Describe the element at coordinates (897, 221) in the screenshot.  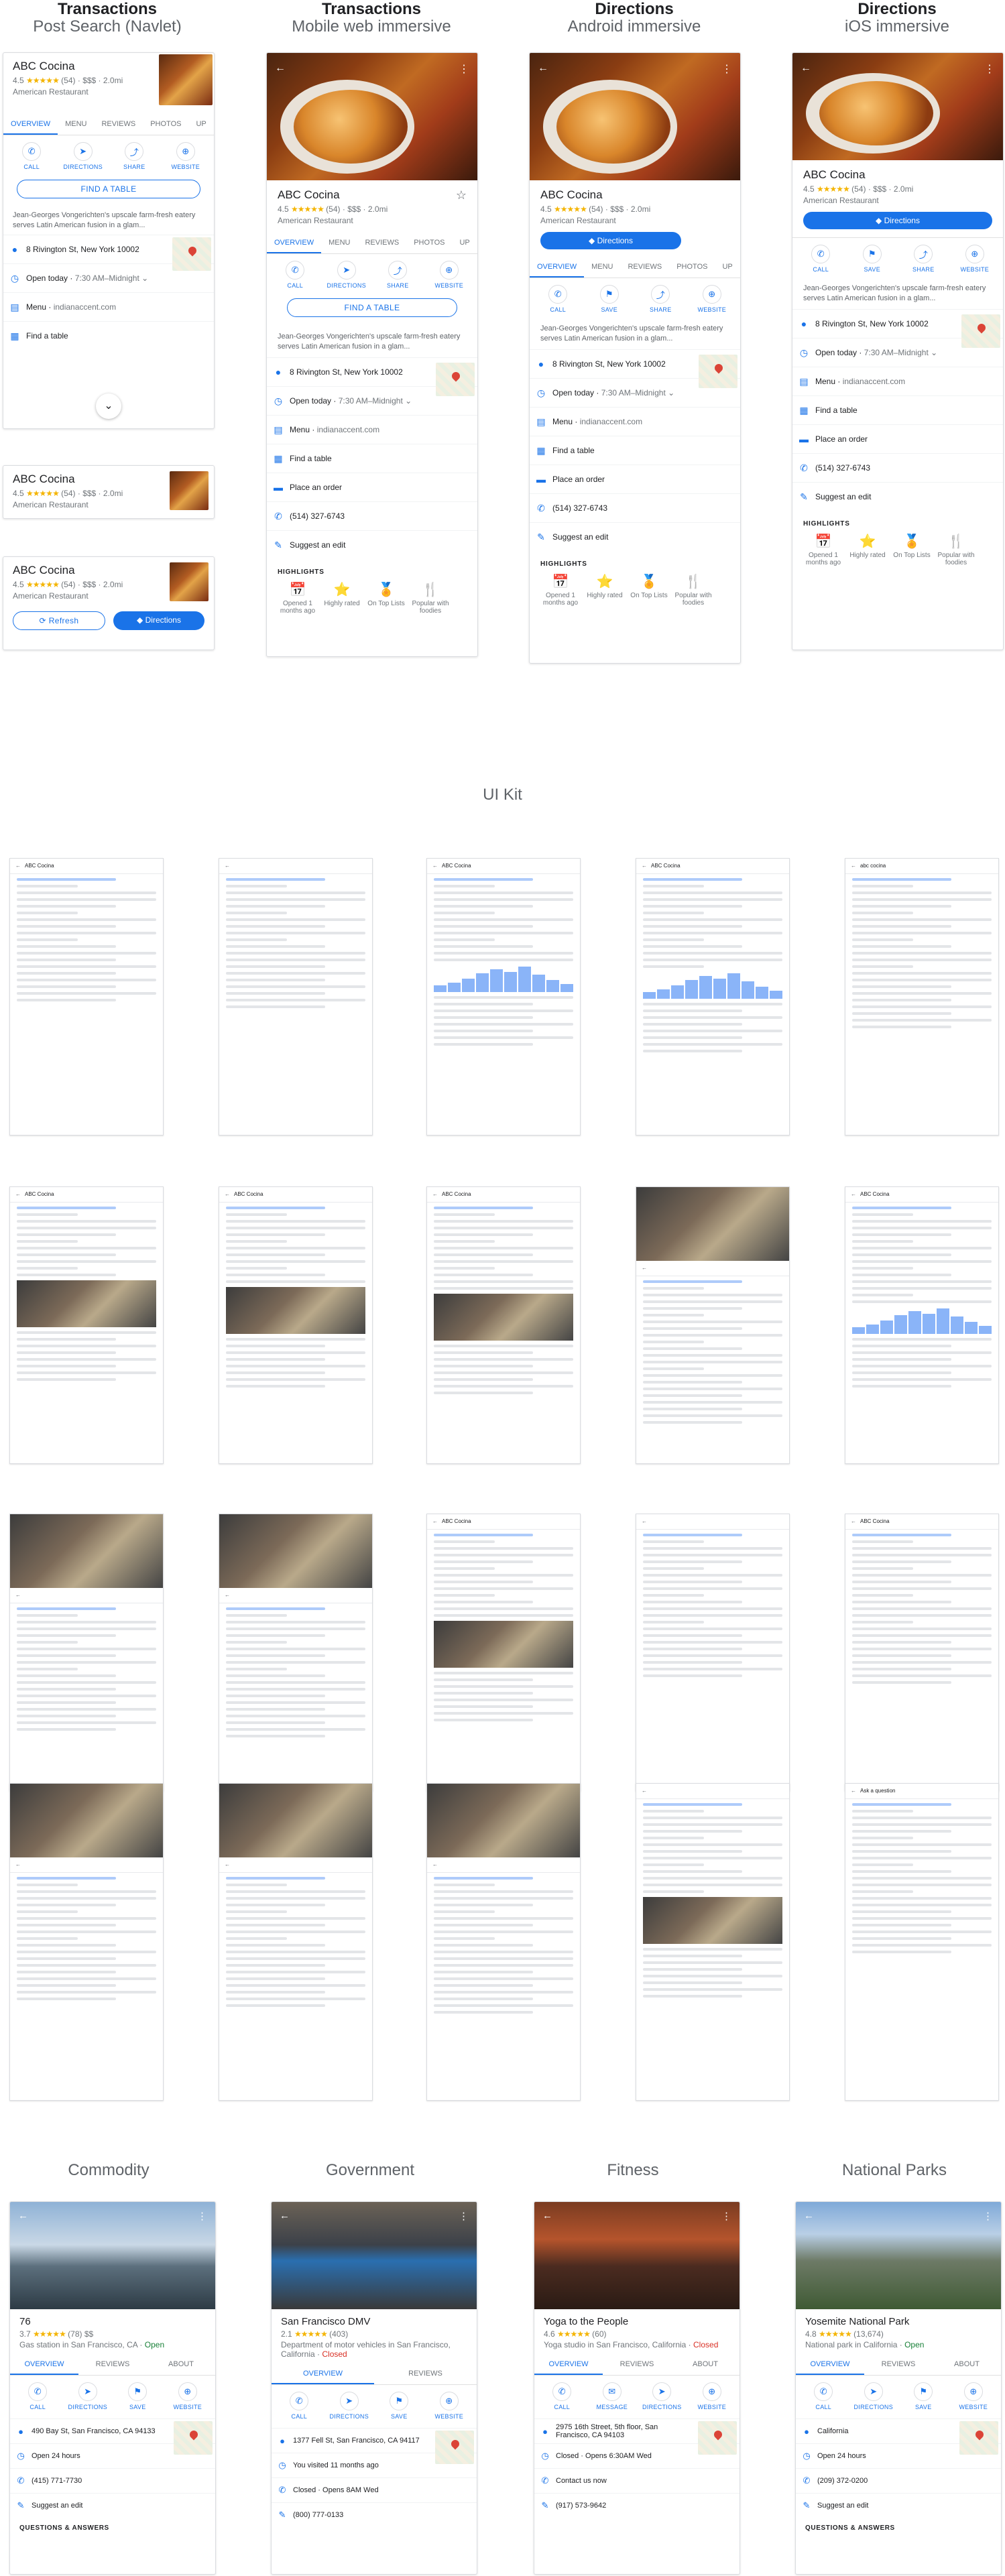
I see `directions-button: ◆ Directions` at that location.